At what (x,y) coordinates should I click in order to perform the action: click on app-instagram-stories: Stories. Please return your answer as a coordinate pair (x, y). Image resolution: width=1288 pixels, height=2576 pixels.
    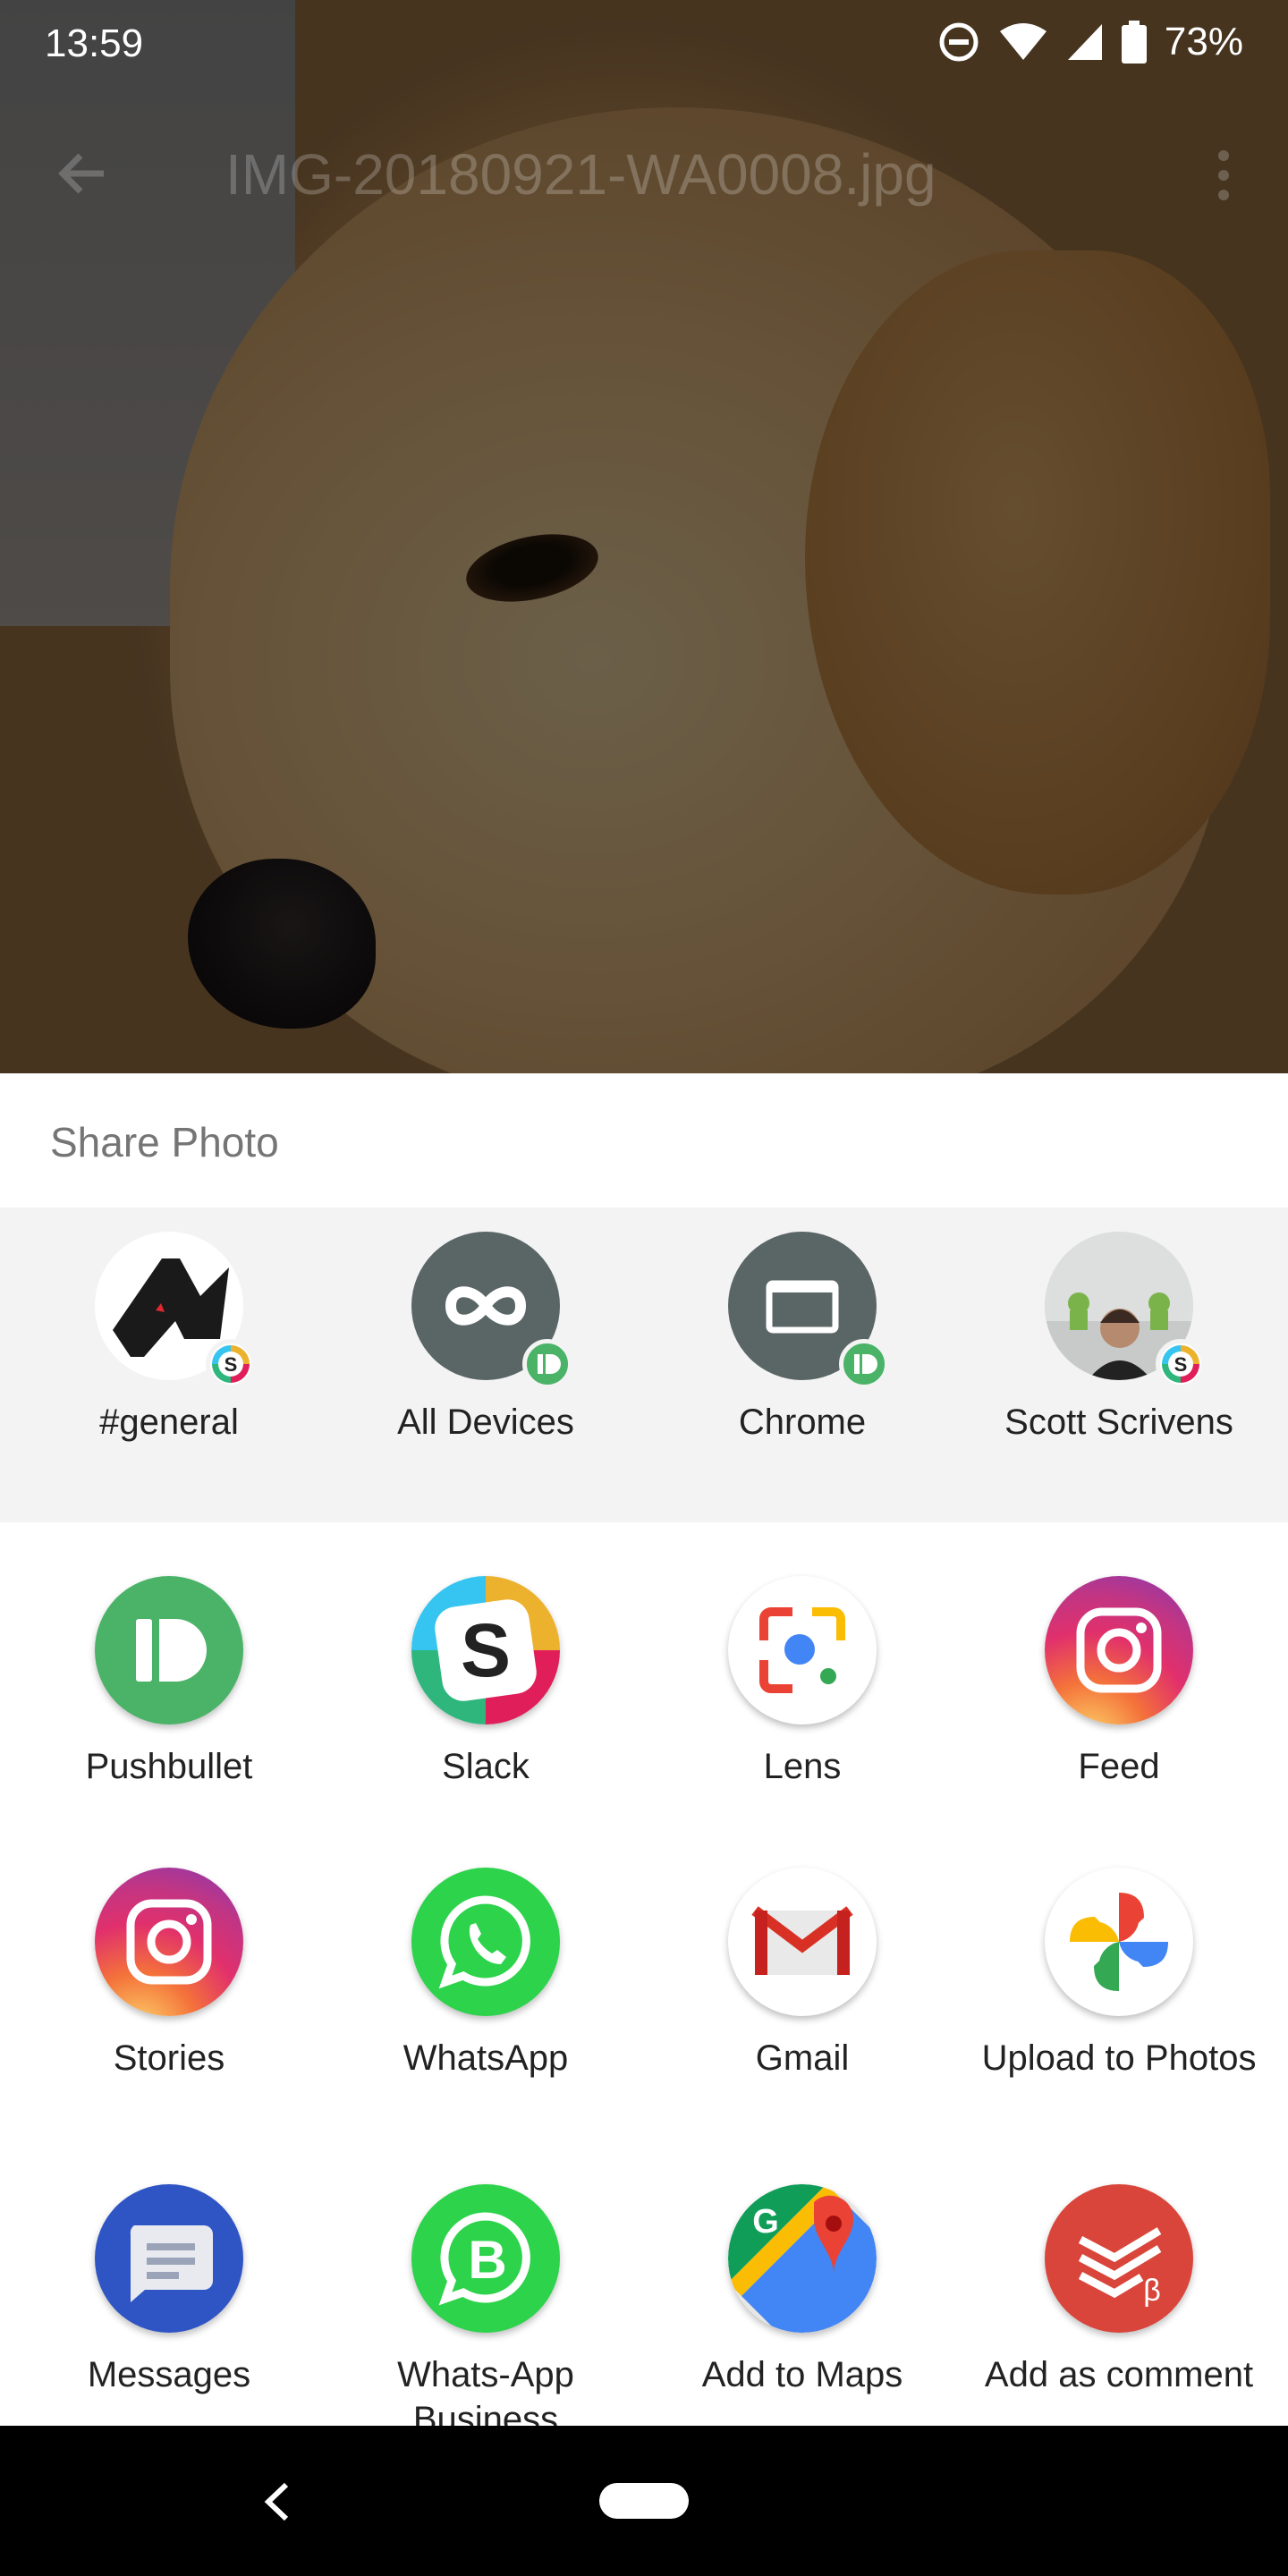
    Looking at the image, I should click on (169, 1974).